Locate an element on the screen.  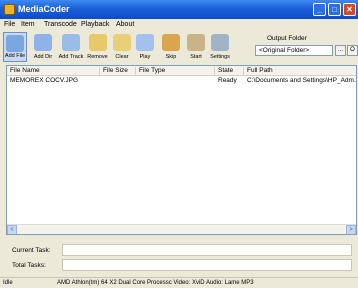
settings-button: Settings is located at coordinates (220, 47).